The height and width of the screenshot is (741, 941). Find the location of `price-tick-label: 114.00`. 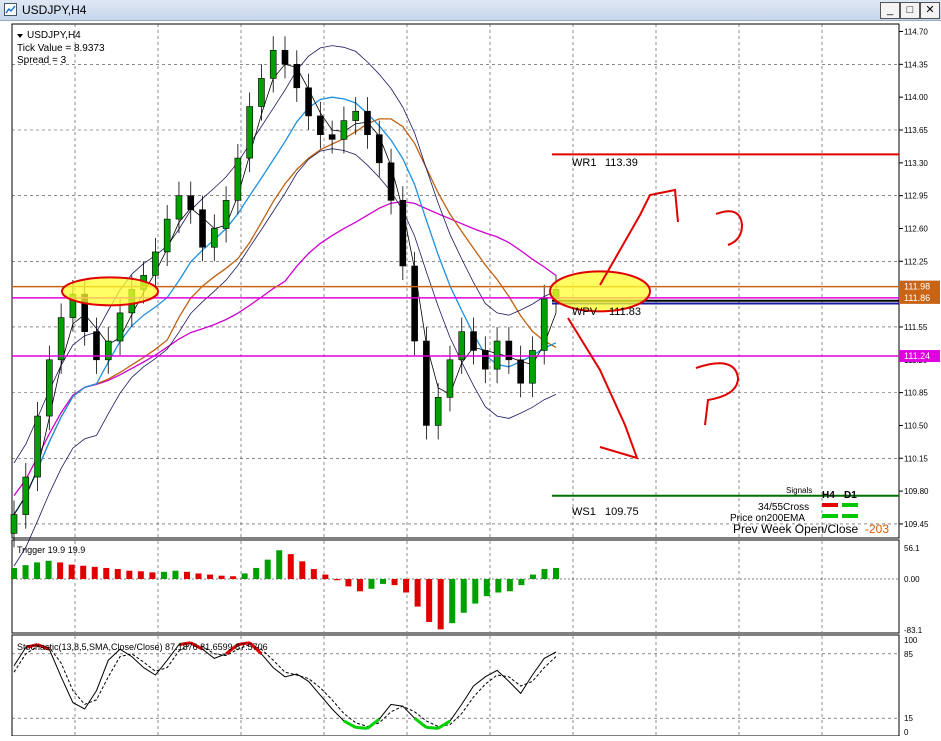

price-tick-label: 114.00 is located at coordinates (916, 97).